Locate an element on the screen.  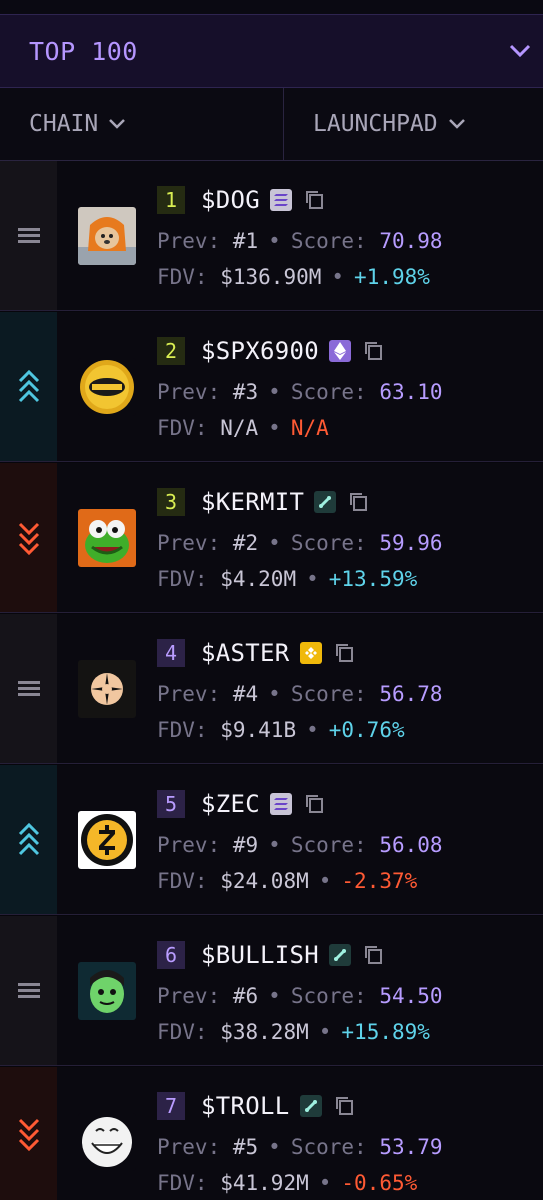
score-value: 63.10 is located at coordinates (411, 392).